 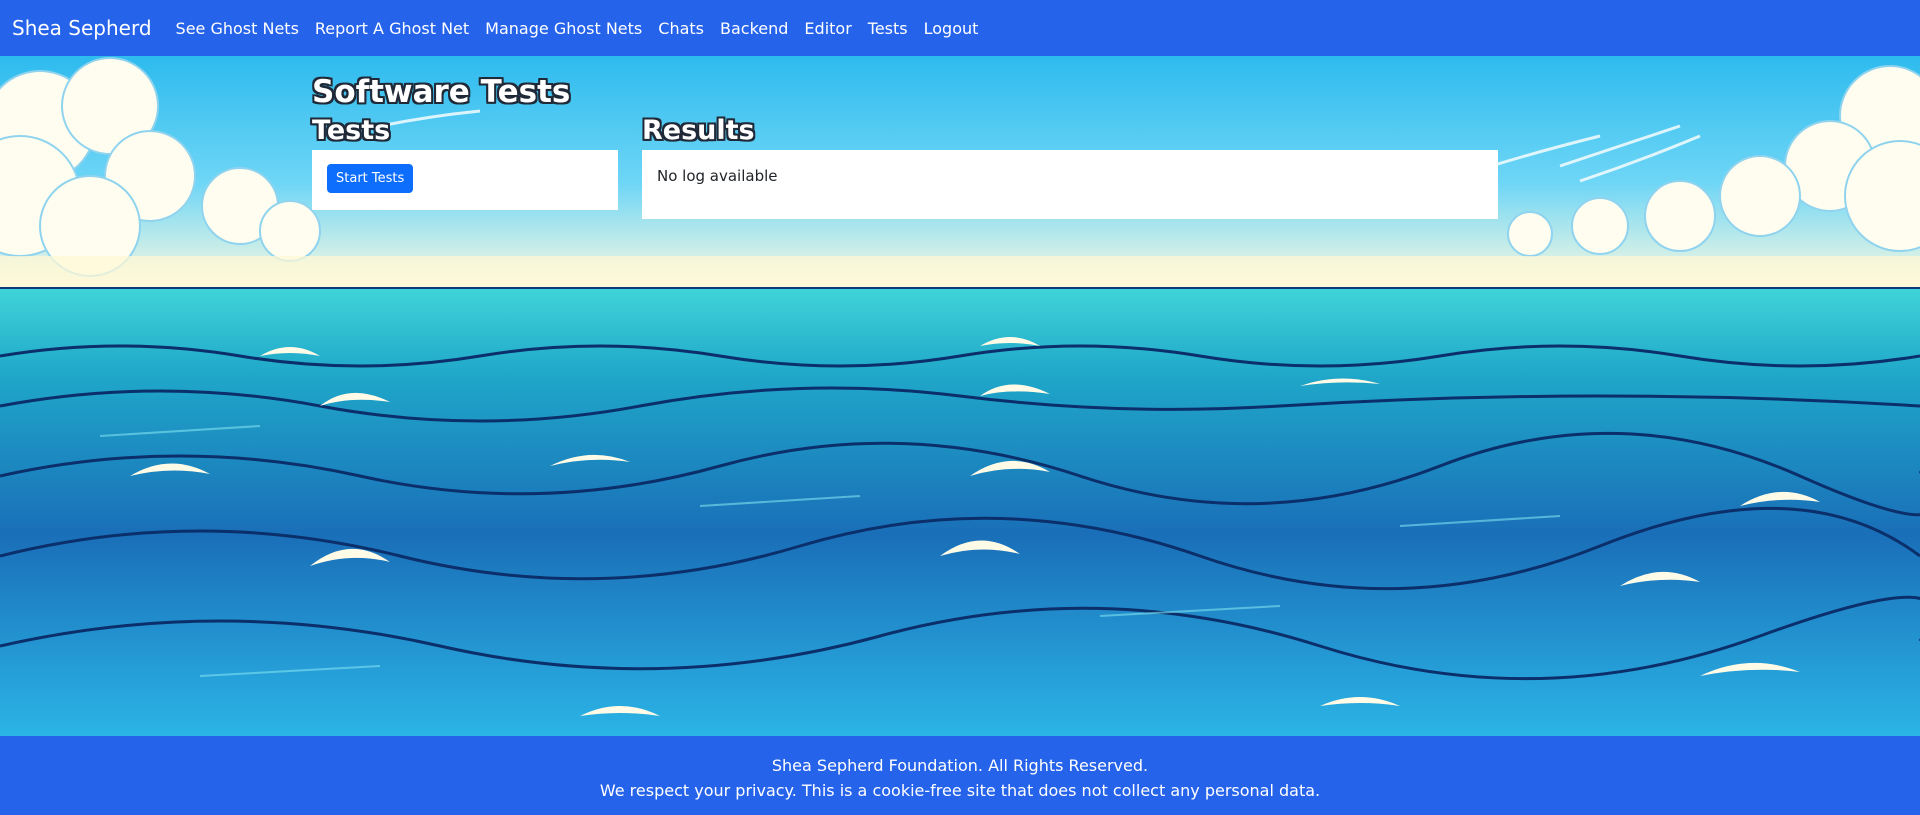 I want to click on start-tests-button: Start Tests, so click(x=370, y=178).